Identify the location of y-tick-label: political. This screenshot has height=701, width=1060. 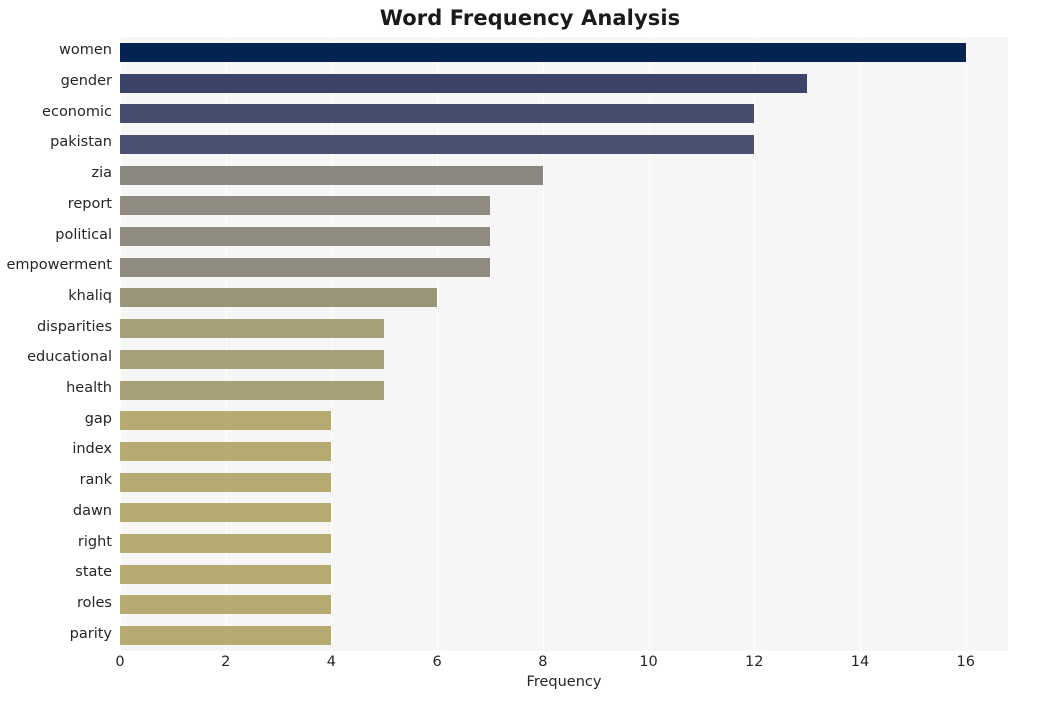
(83, 234).